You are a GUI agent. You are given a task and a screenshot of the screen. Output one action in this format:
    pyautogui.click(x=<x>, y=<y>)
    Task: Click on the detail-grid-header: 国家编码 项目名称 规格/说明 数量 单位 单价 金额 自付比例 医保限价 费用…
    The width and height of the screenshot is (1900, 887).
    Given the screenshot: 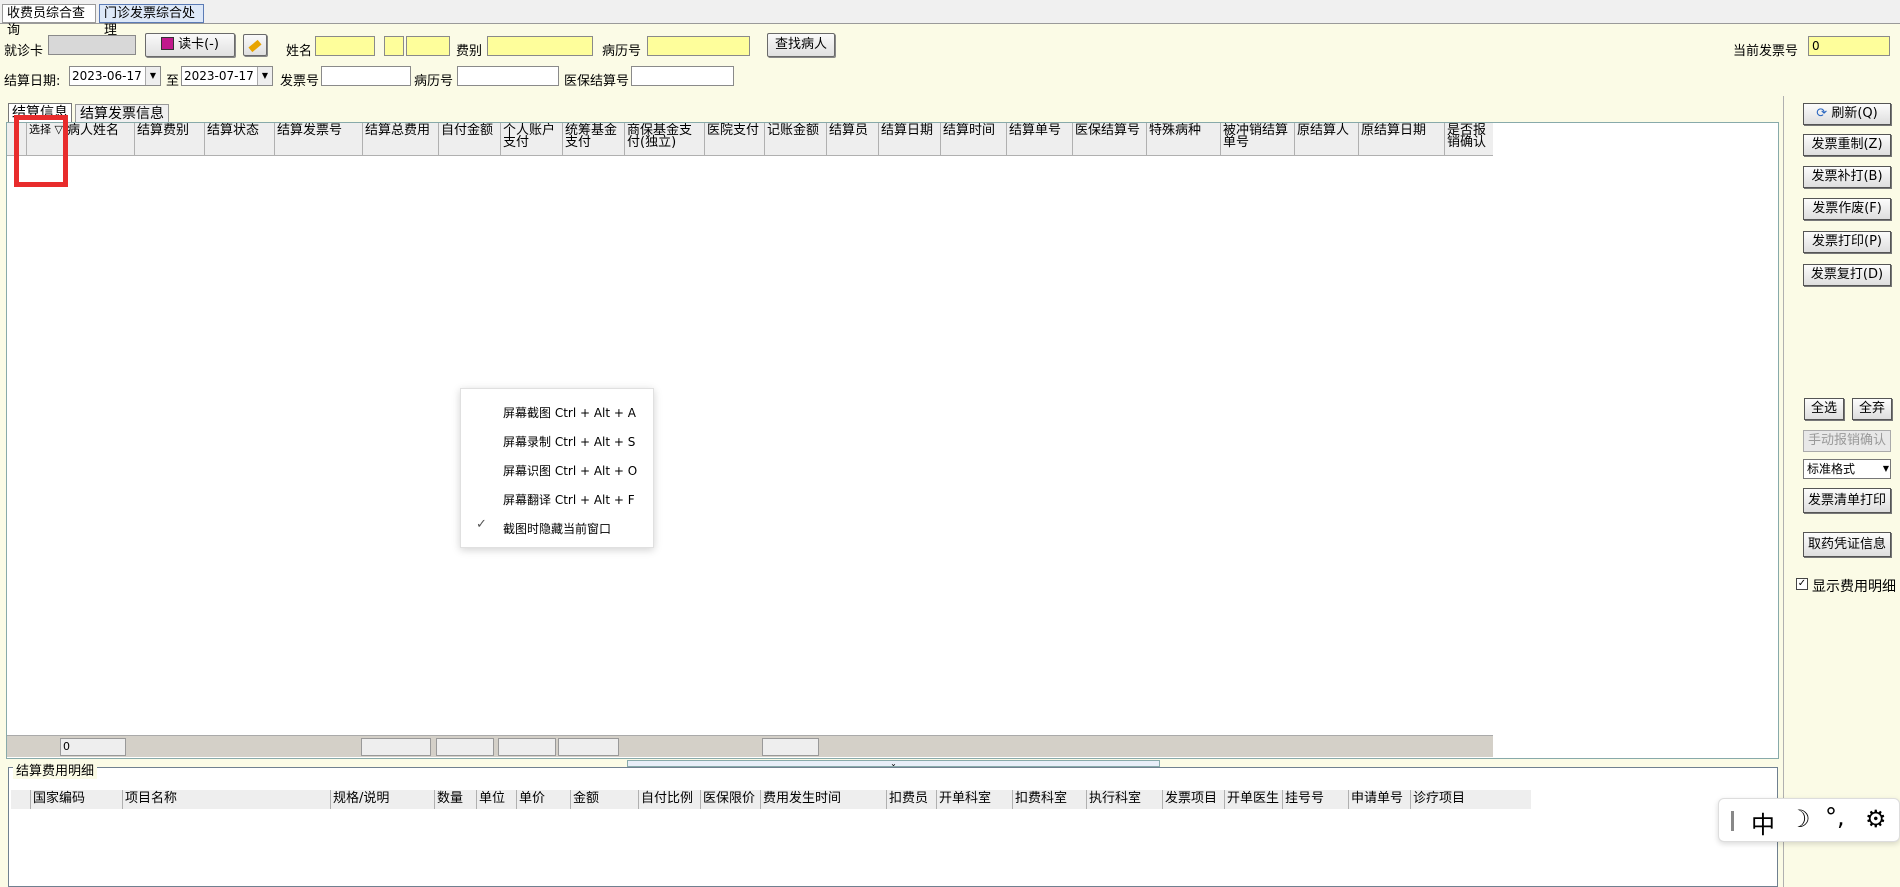 What is the action you would take?
    pyautogui.click(x=771, y=799)
    